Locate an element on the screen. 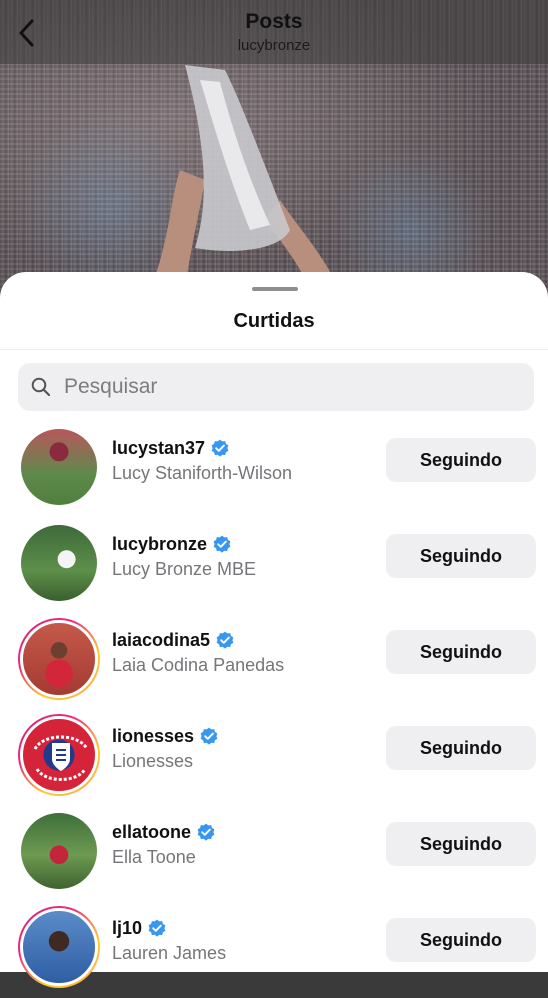 The image size is (548, 998). list-item: lucybronze Lucy Bronze MBE Seguindo is located at coordinates (274, 566).